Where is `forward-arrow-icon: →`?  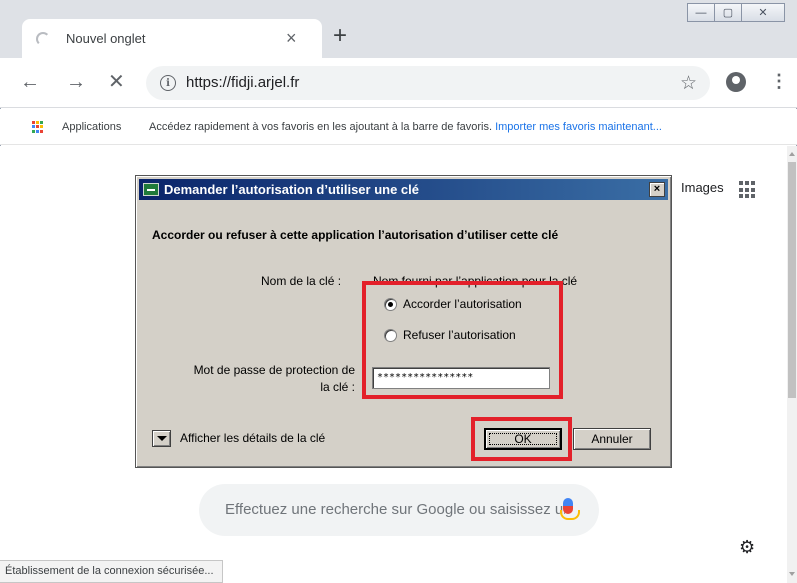
forward-arrow-icon: → is located at coordinates (76, 82).